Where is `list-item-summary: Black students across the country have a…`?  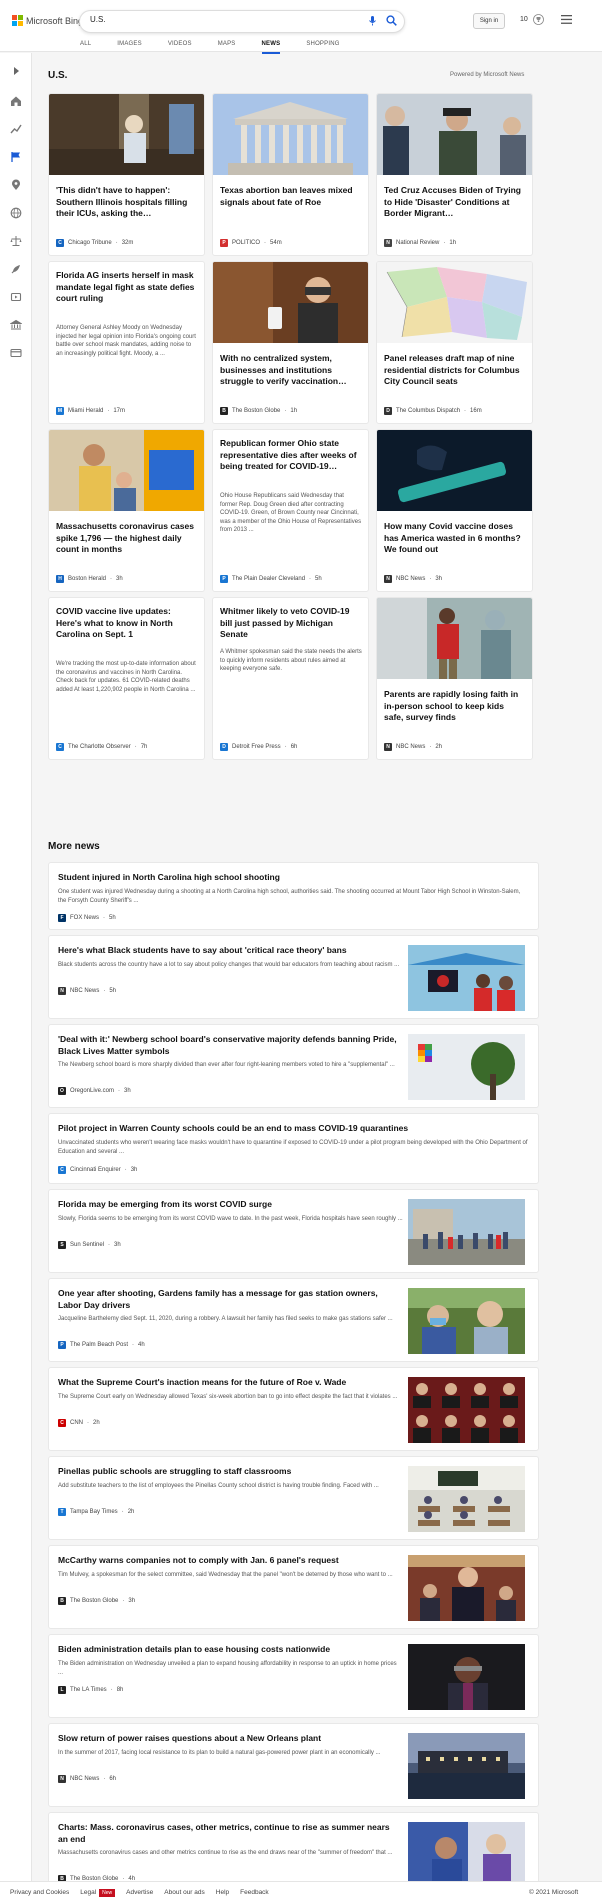
list-item-summary: Black students across the country have a… is located at coordinates (229, 965).